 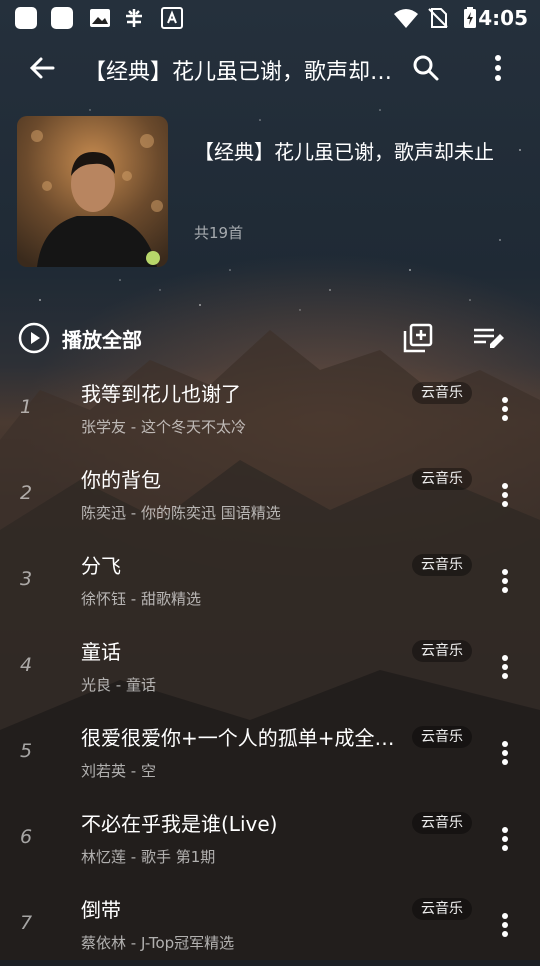 What do you see at coordinates (101, 652) in the screenshot?
I see `song-title: 童话` at bounding box center [101, 652].